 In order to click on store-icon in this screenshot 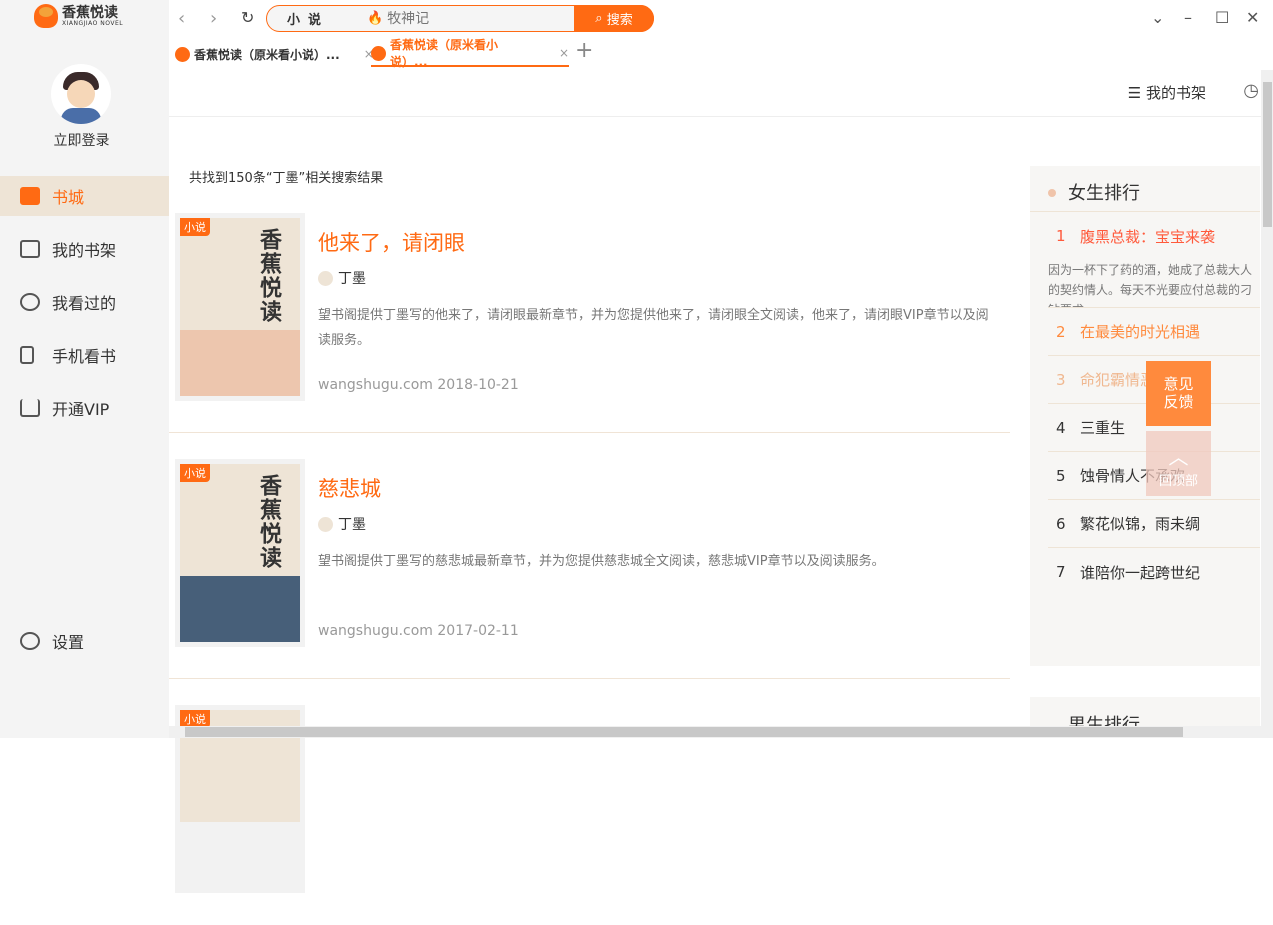, I will do `click(30, 196)`.